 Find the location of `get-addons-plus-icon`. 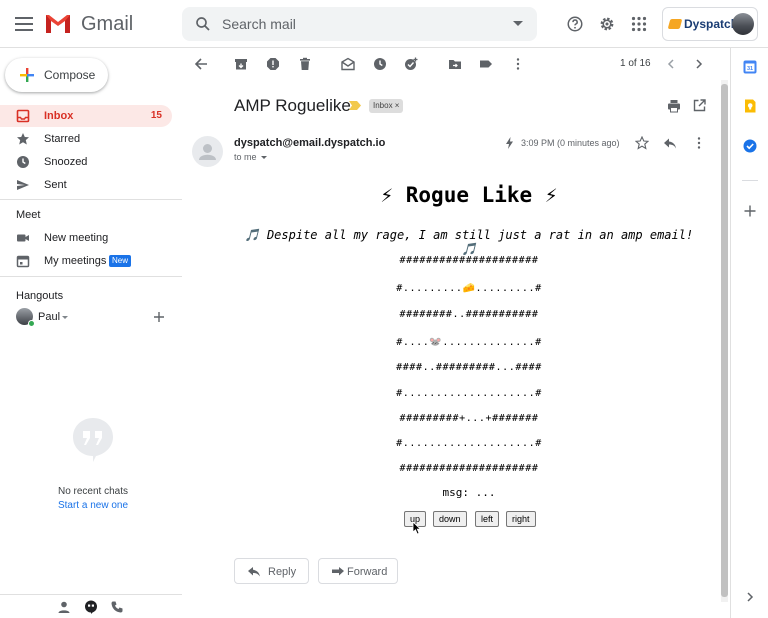

get-addons-plus-icon is located at coordinates (750, 211).